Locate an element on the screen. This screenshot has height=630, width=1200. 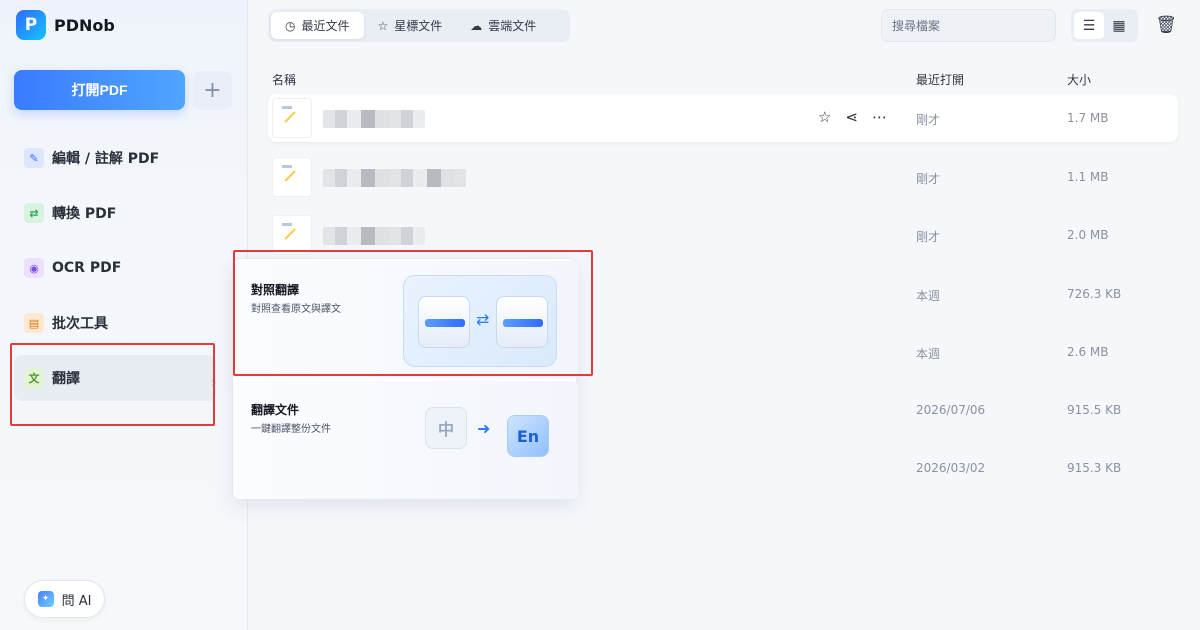
batch-icon: ▤ is located at coordinates (34, 323).